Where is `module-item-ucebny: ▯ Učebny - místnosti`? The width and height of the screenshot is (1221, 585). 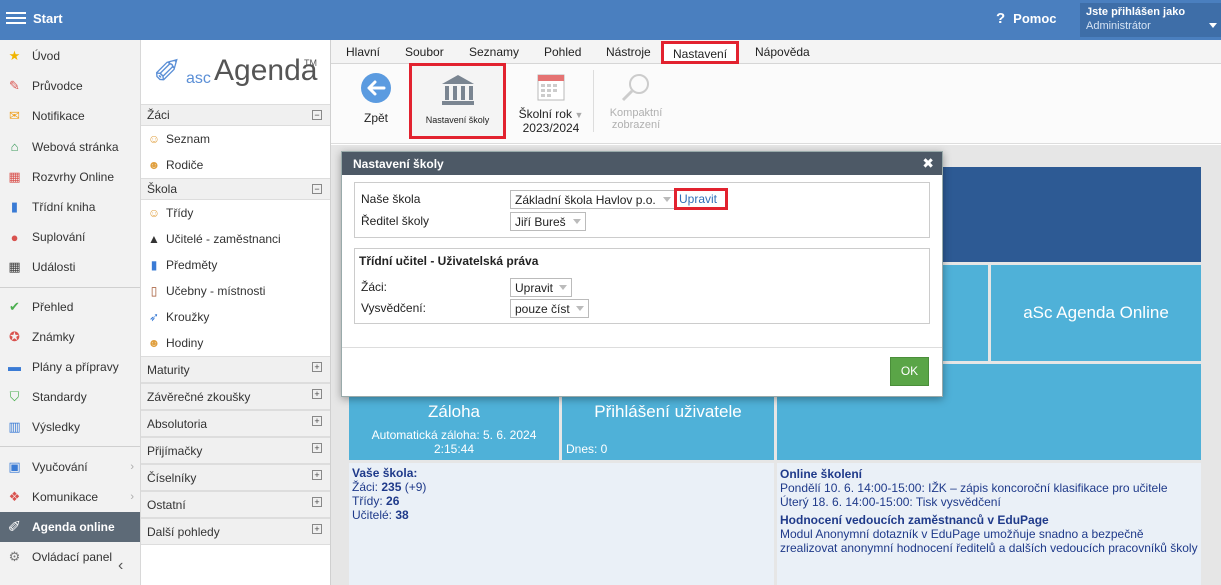 module-item-ucebny: ▯ Učebny - místnosti is located at coordinates (235, 291).